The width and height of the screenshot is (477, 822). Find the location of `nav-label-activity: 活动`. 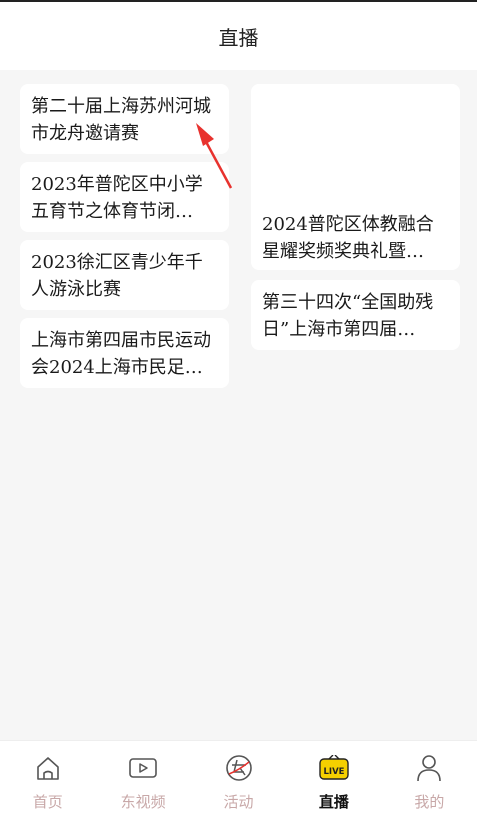

nav-label-activity: 活动 is located at coordinates (238, 802).